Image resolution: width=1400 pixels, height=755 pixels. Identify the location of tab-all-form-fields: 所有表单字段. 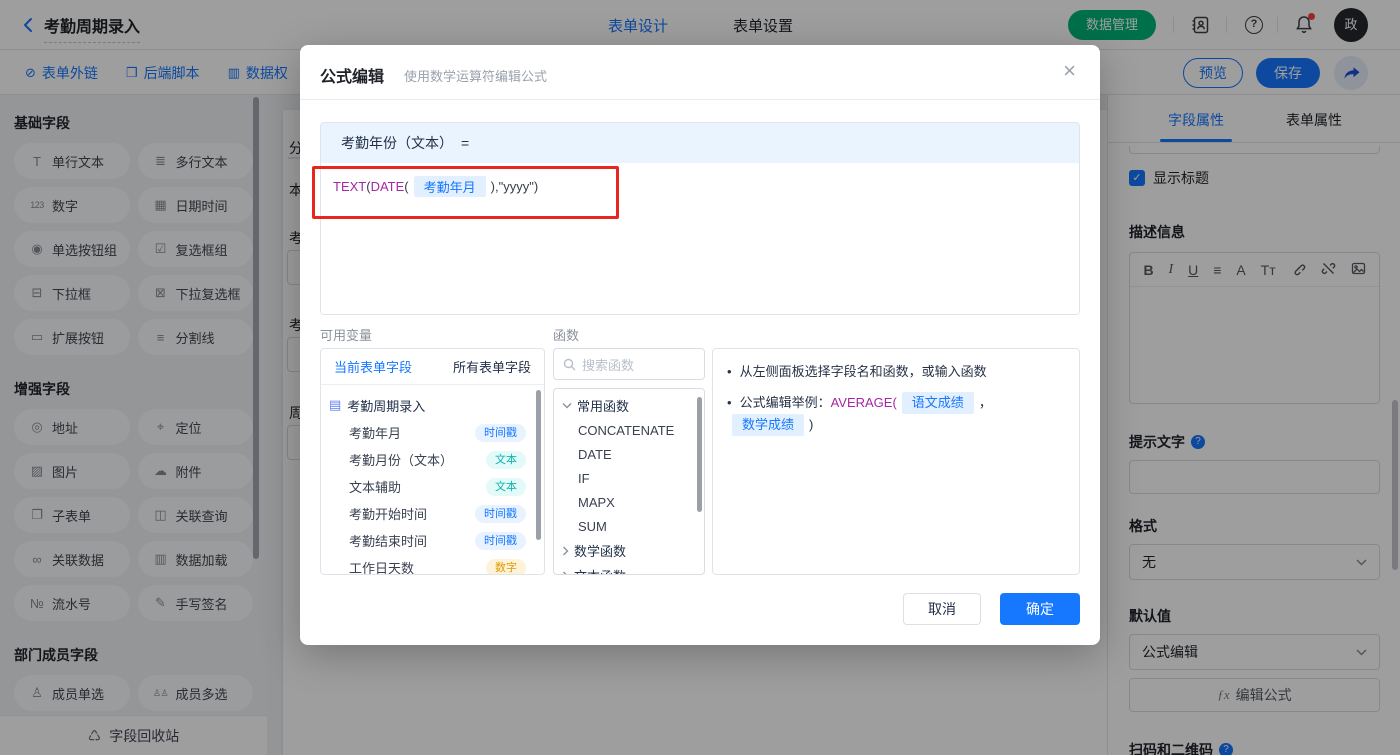
(492, 366).